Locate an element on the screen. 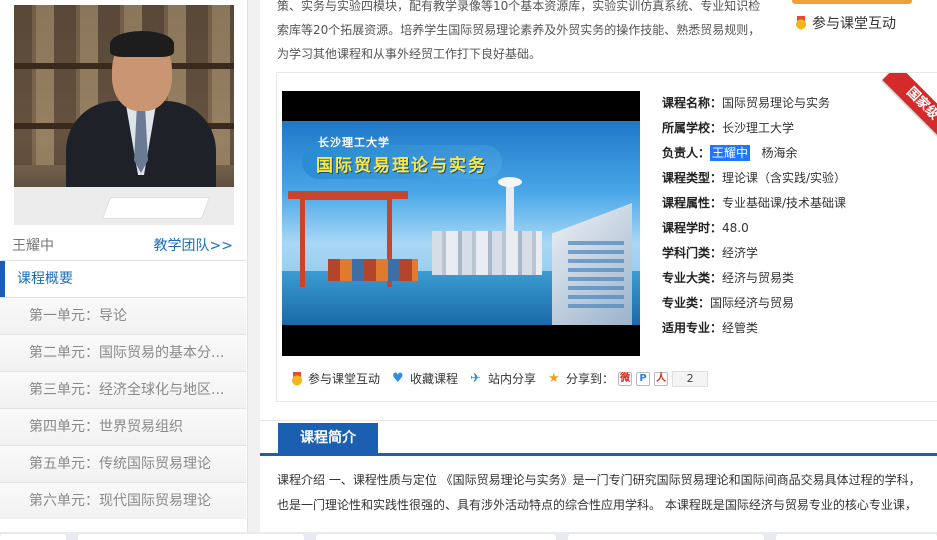 The image size is (937, 540). course-actions: 参与课堂互动 ♥ 收藏课程 ✈ 站内分享 ★ 分享到： 微 P 人 2 is located at coordinates (505, 378).